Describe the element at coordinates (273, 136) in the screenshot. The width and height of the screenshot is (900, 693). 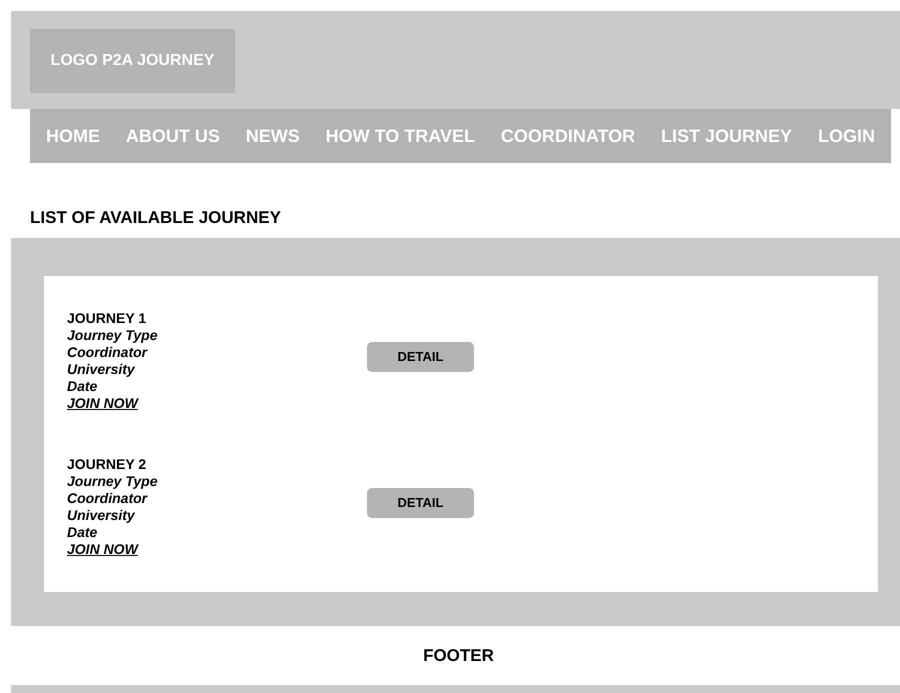
I see `nav-link: NEWS` at that location.